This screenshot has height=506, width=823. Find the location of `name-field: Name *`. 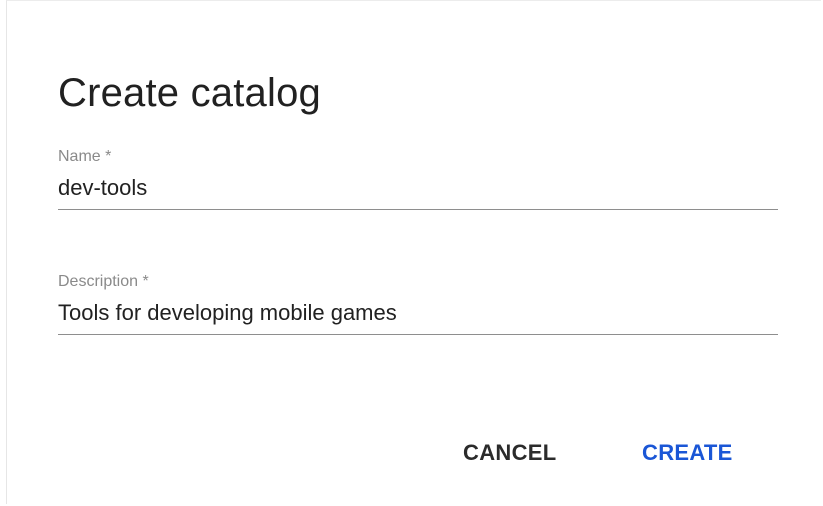

name-field: Name * is located at coordinates (418, 178).